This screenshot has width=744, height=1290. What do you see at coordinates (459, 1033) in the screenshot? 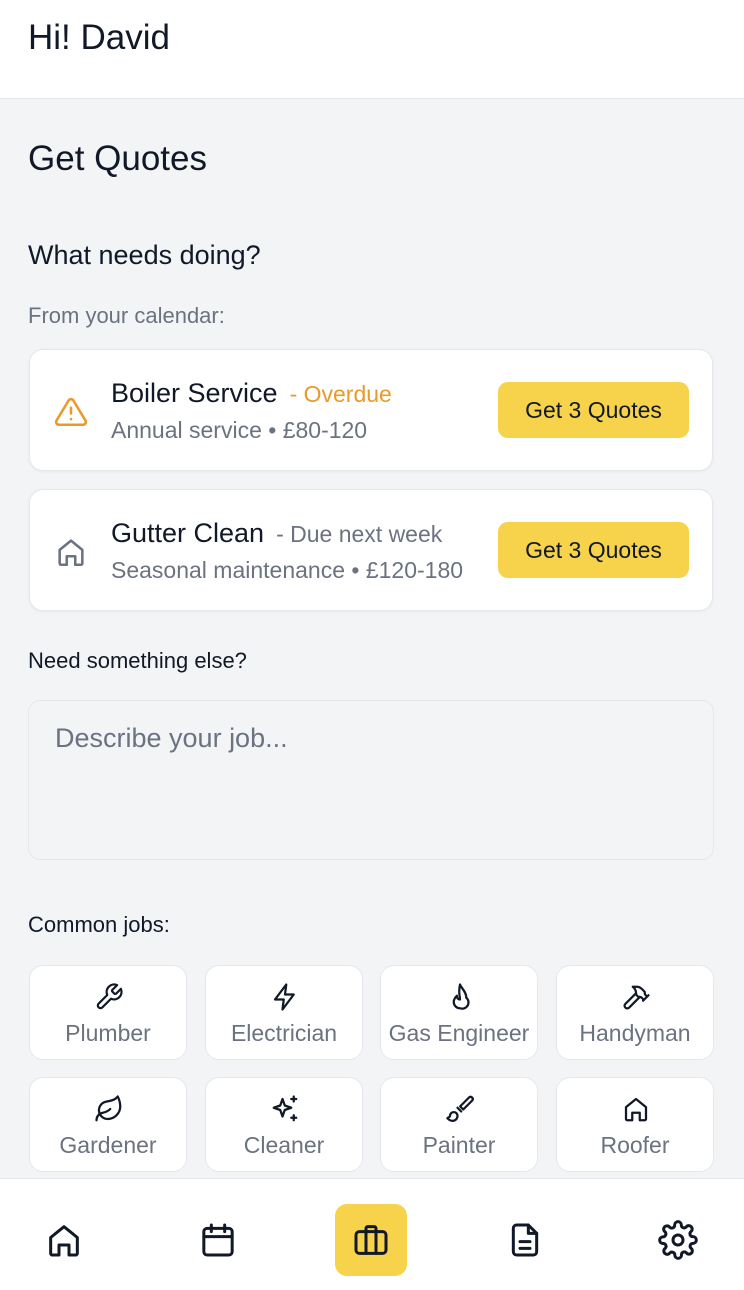
I see `job-label: Gas Engineer` at bounding box center [459, 1033].